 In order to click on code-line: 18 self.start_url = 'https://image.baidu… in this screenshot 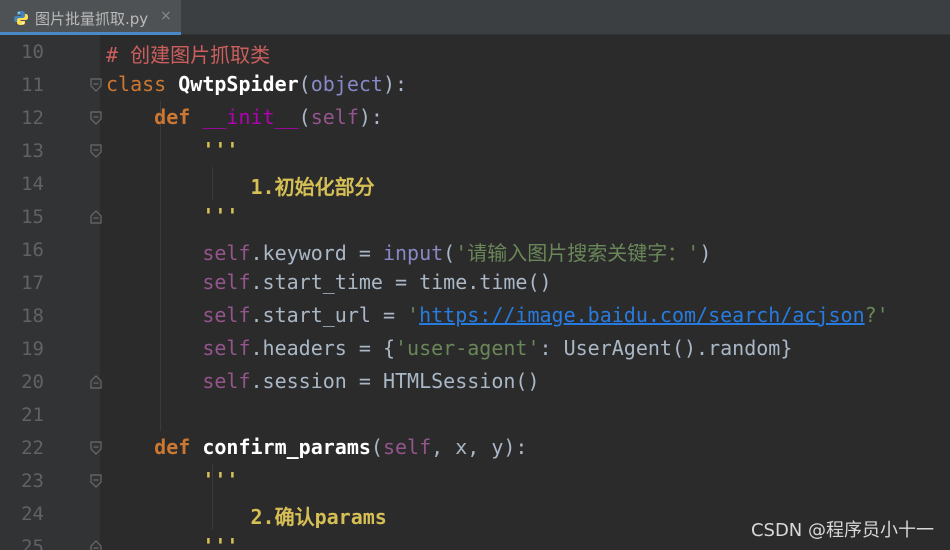, I will do `click(475, 315)`.